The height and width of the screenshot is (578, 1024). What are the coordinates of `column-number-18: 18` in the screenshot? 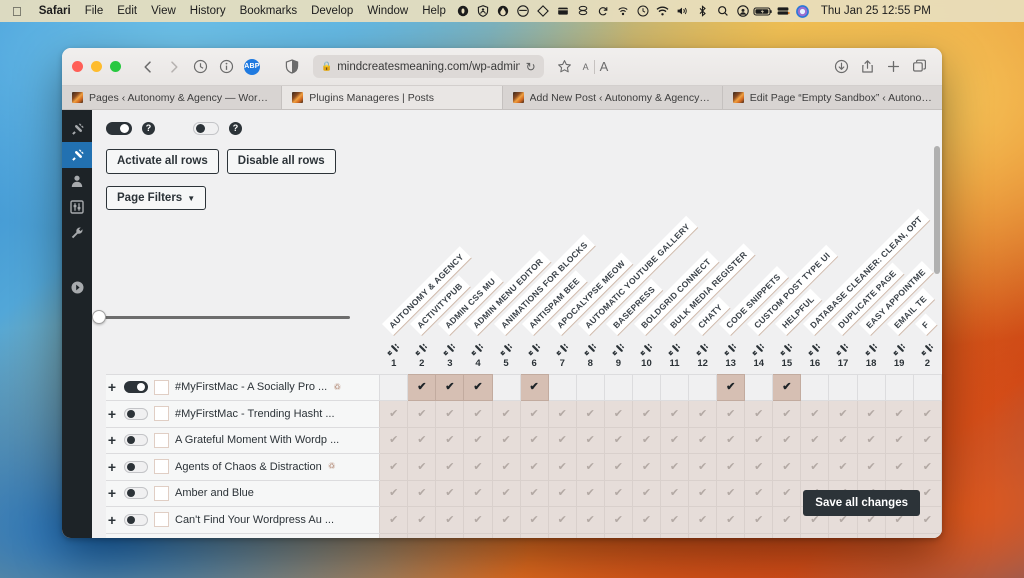 It's located at (871, 356).